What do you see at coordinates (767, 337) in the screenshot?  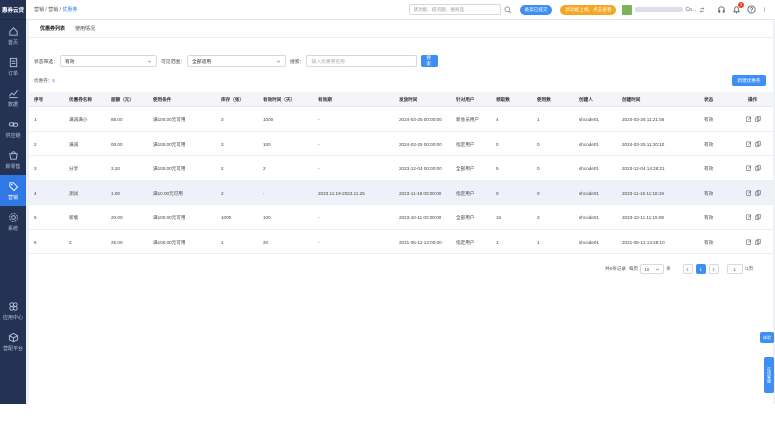 I see `experience-button: 体验` at bounding box center [767, 337].